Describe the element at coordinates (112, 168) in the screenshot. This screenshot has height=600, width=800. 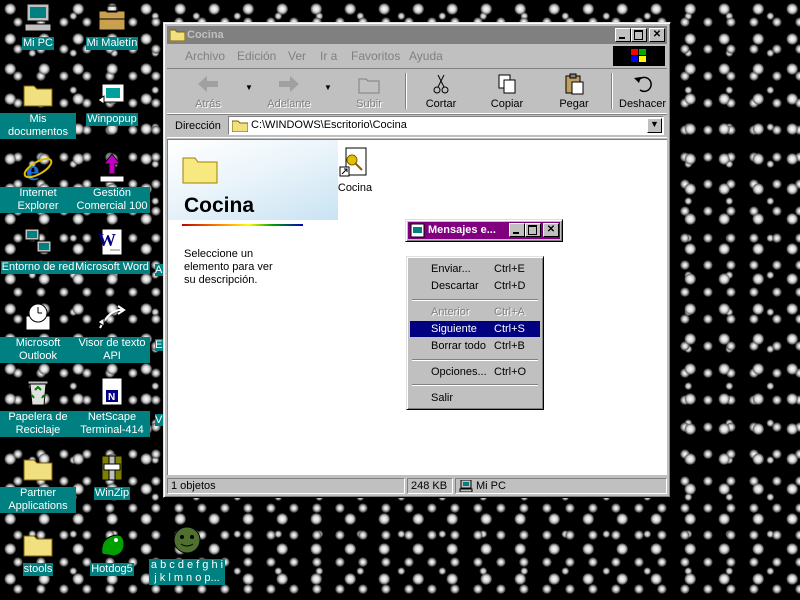
I see `gestion-comercial-icon` at that location.